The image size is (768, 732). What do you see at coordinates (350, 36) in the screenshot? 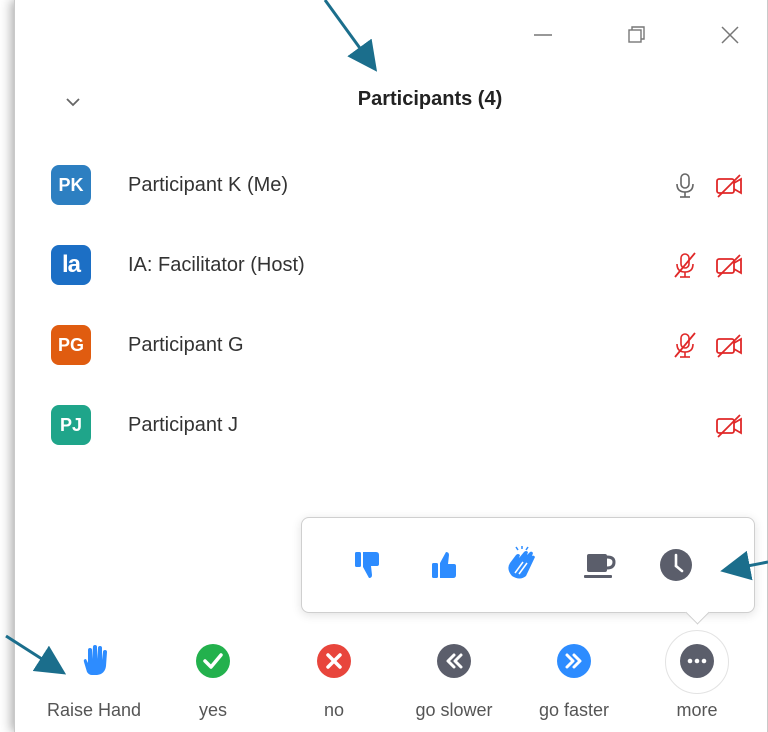
I see `arrow-to-title` at bounding box center [350, 36].